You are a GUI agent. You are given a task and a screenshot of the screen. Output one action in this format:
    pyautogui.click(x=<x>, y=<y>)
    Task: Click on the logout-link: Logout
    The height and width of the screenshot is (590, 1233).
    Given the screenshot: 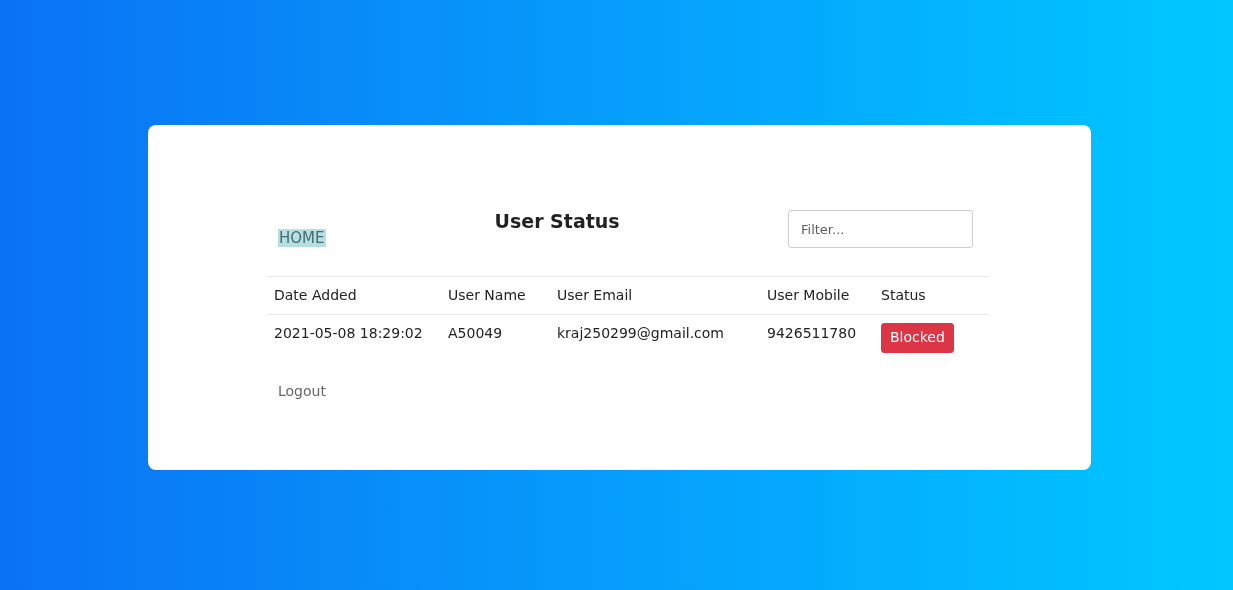 What is the action you would take?
    pyautogui.click(x=302, y=391)
    